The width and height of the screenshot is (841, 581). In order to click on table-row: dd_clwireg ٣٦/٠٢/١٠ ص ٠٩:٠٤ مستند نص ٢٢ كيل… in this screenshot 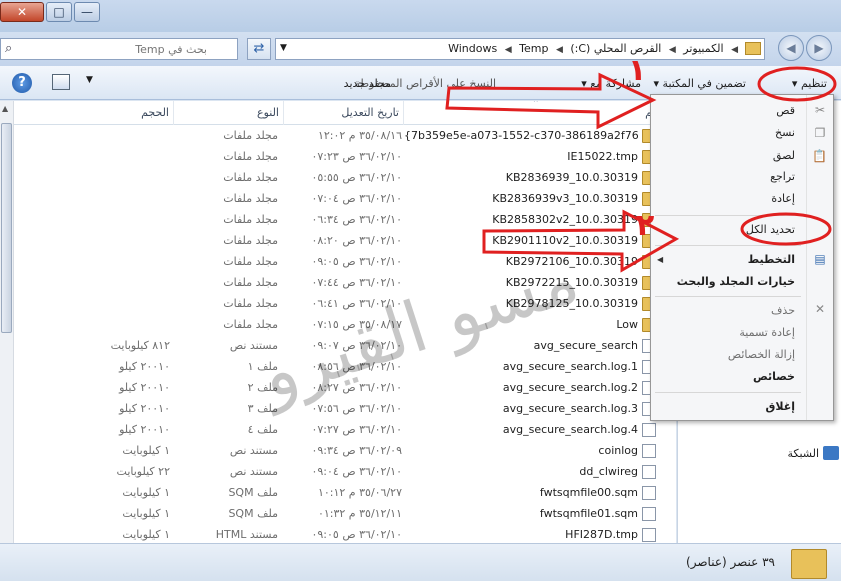, I will do `click(345, 471)`.